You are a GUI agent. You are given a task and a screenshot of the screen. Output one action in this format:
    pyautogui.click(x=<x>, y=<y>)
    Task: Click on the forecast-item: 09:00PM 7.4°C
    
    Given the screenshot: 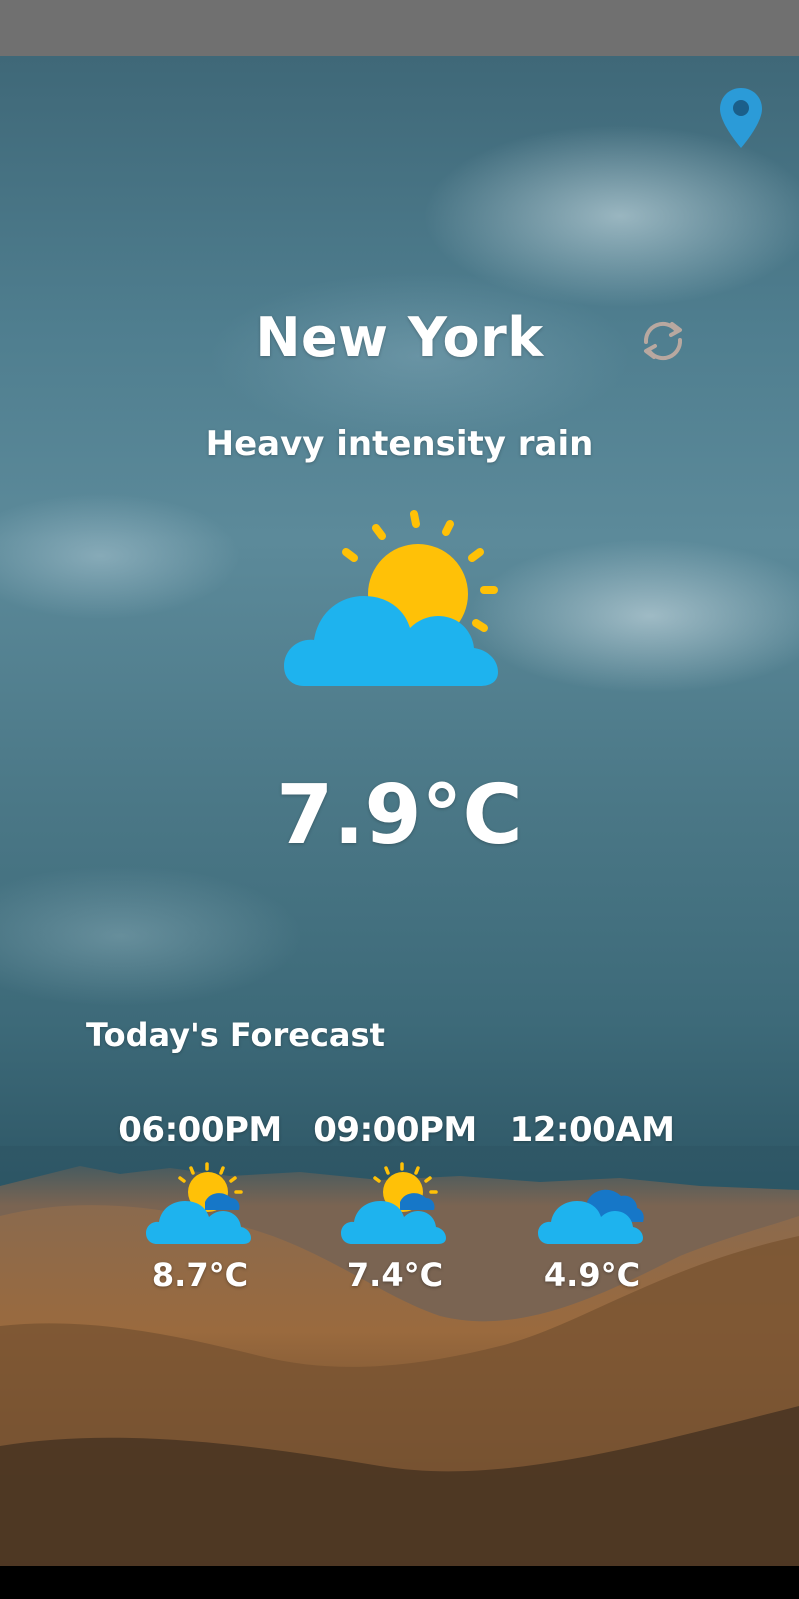 What is the action you would take?
    pyautogui.click(x=395, y=1201)
    